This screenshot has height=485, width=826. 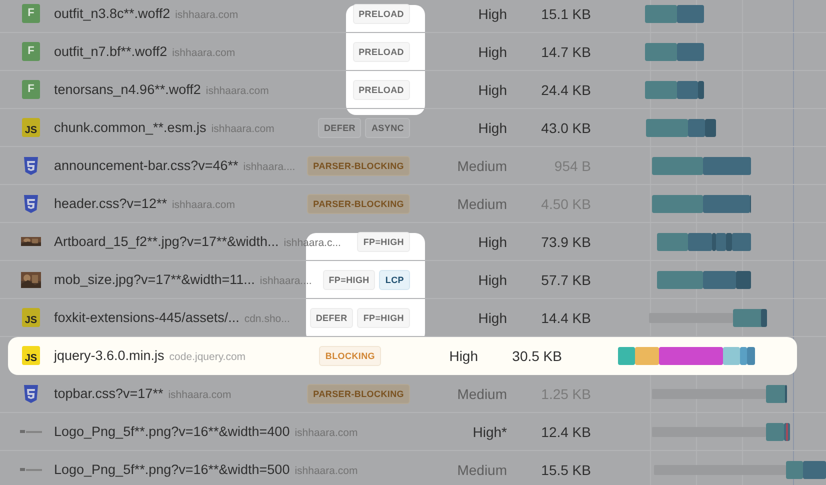 I want to click on resource-domain: code.jquery.com, so click(x=207, y=357).